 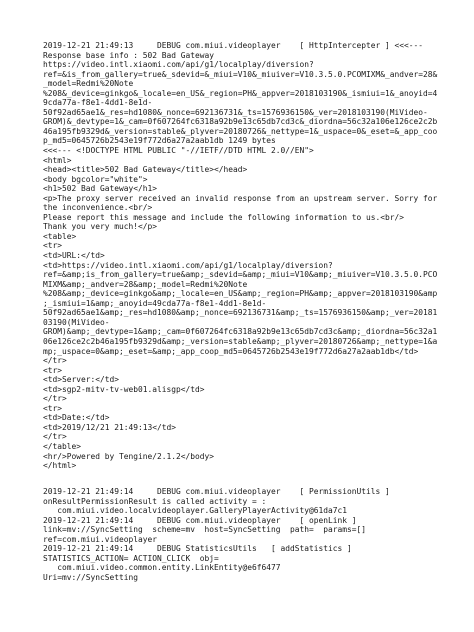 What do you see at coordinates (131, 558) in the screenshot?
I see `log-line: STATISTICS_ACTION= ACTION_CLICK obj=` at bounding box center [131, 558].